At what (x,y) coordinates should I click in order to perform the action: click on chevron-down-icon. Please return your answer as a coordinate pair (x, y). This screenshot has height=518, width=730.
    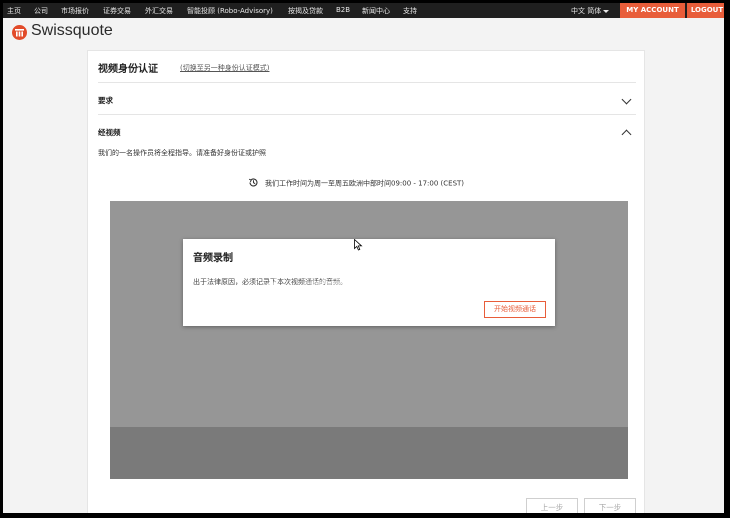
    Looking at the image, I should click on (626, 99).